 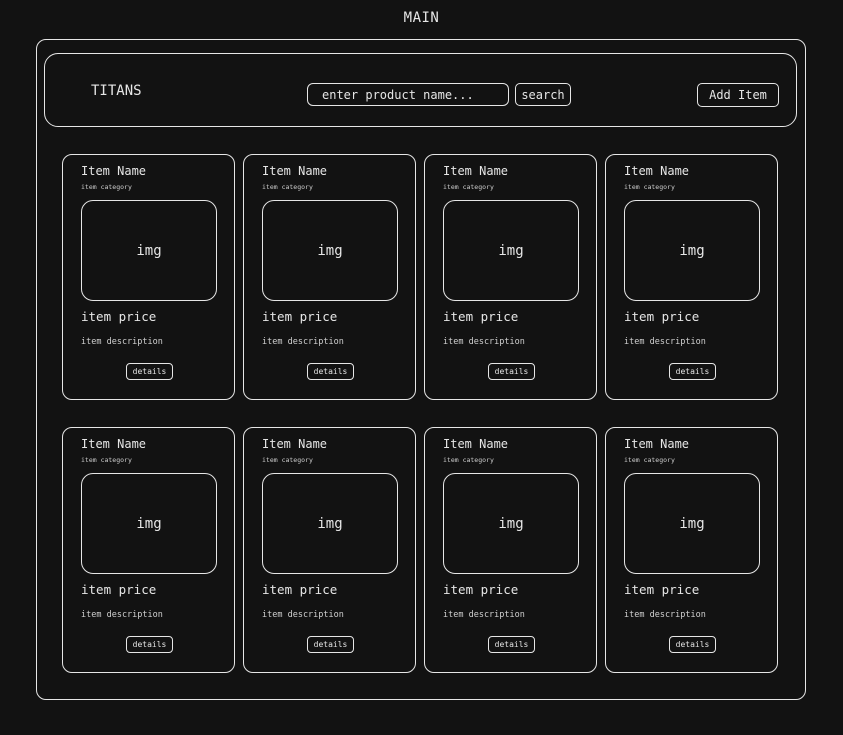 What do you see at coordinates (116, 91) in the screenshot?
I see `brand-logo: TITANS` at bounding box center [116, 91].